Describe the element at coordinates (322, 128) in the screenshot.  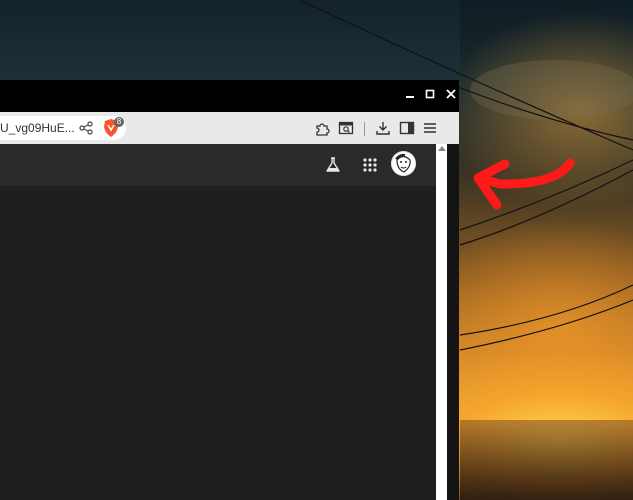
I see `extensions-icon` at that location.